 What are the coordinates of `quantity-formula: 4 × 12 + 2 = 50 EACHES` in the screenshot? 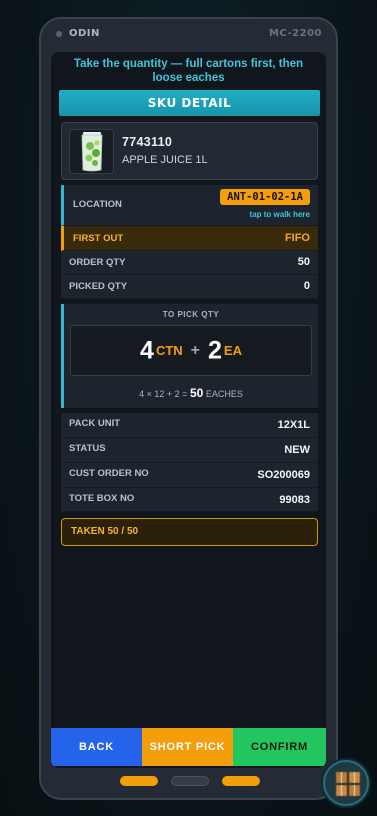 It's located at (191, 393).